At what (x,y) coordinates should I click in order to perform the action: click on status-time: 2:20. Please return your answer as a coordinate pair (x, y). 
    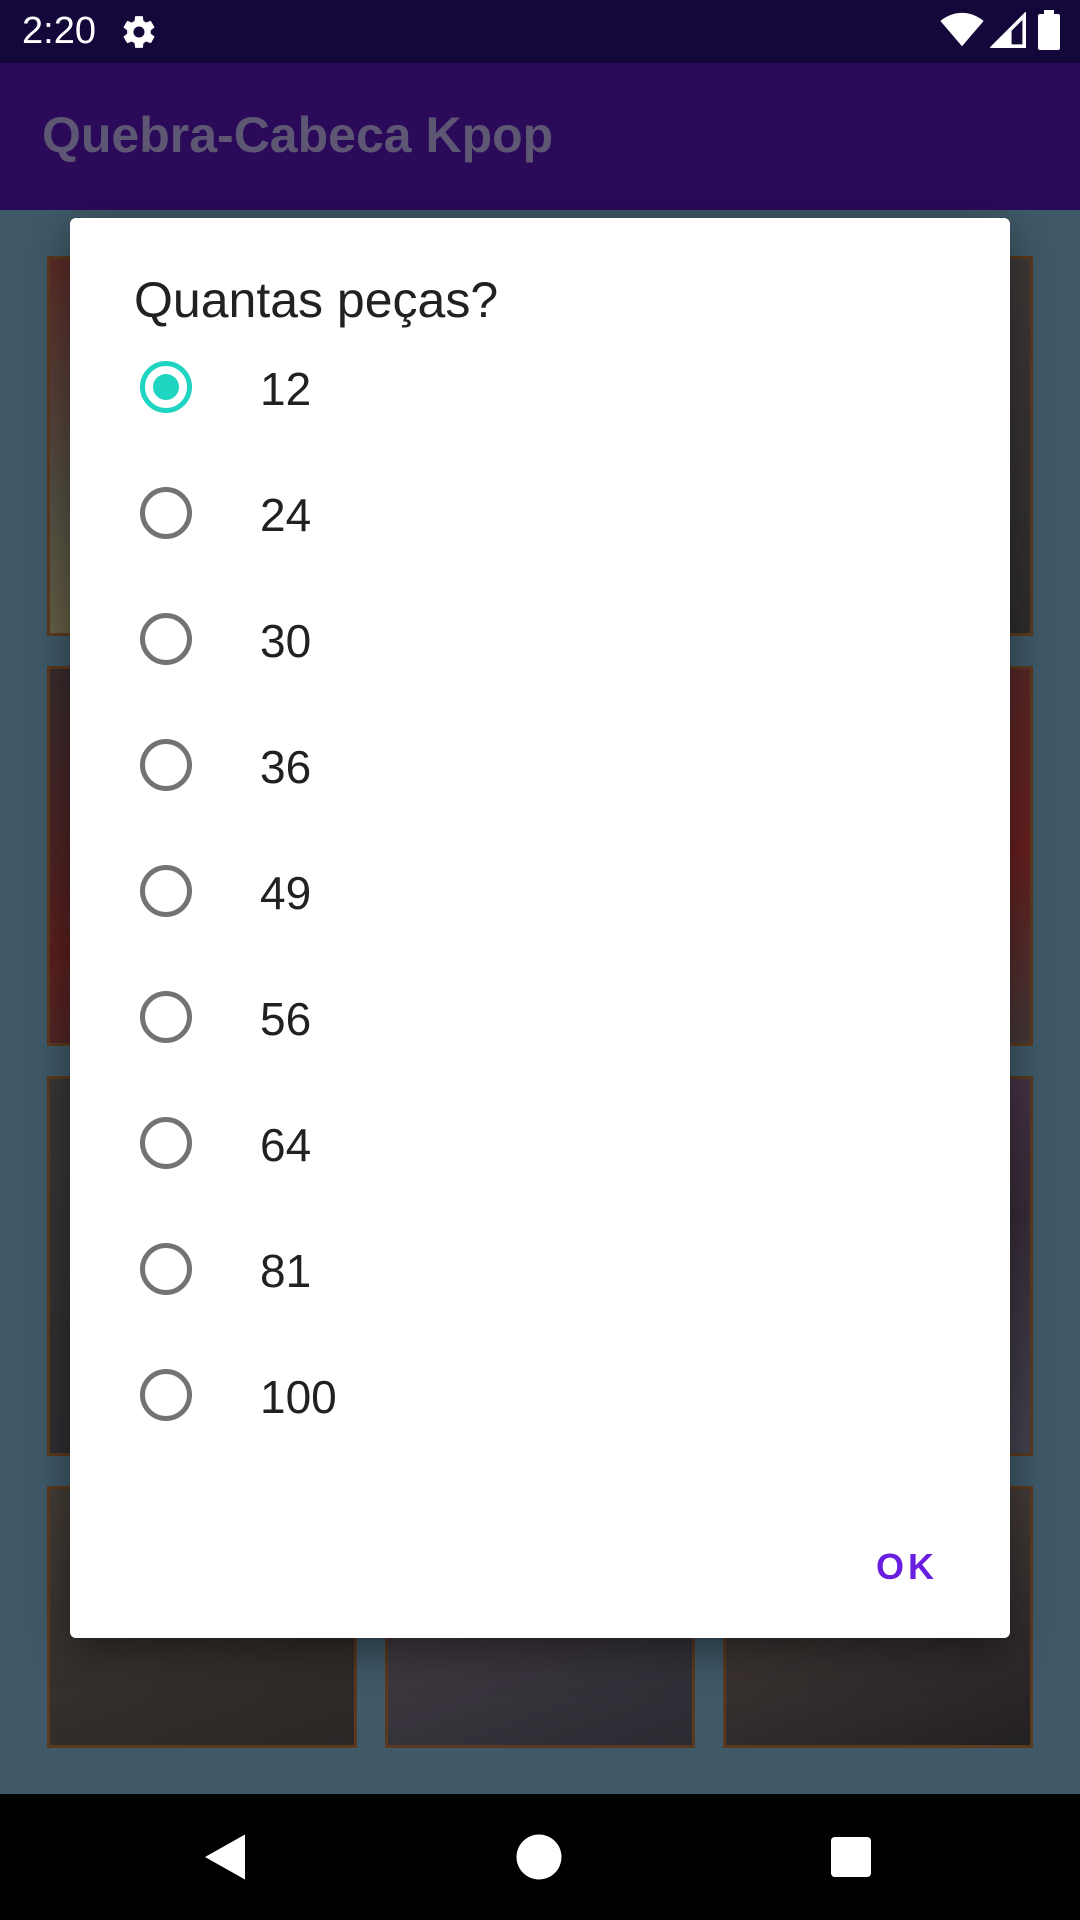
    Looking at the image, I should click on (59, 31).